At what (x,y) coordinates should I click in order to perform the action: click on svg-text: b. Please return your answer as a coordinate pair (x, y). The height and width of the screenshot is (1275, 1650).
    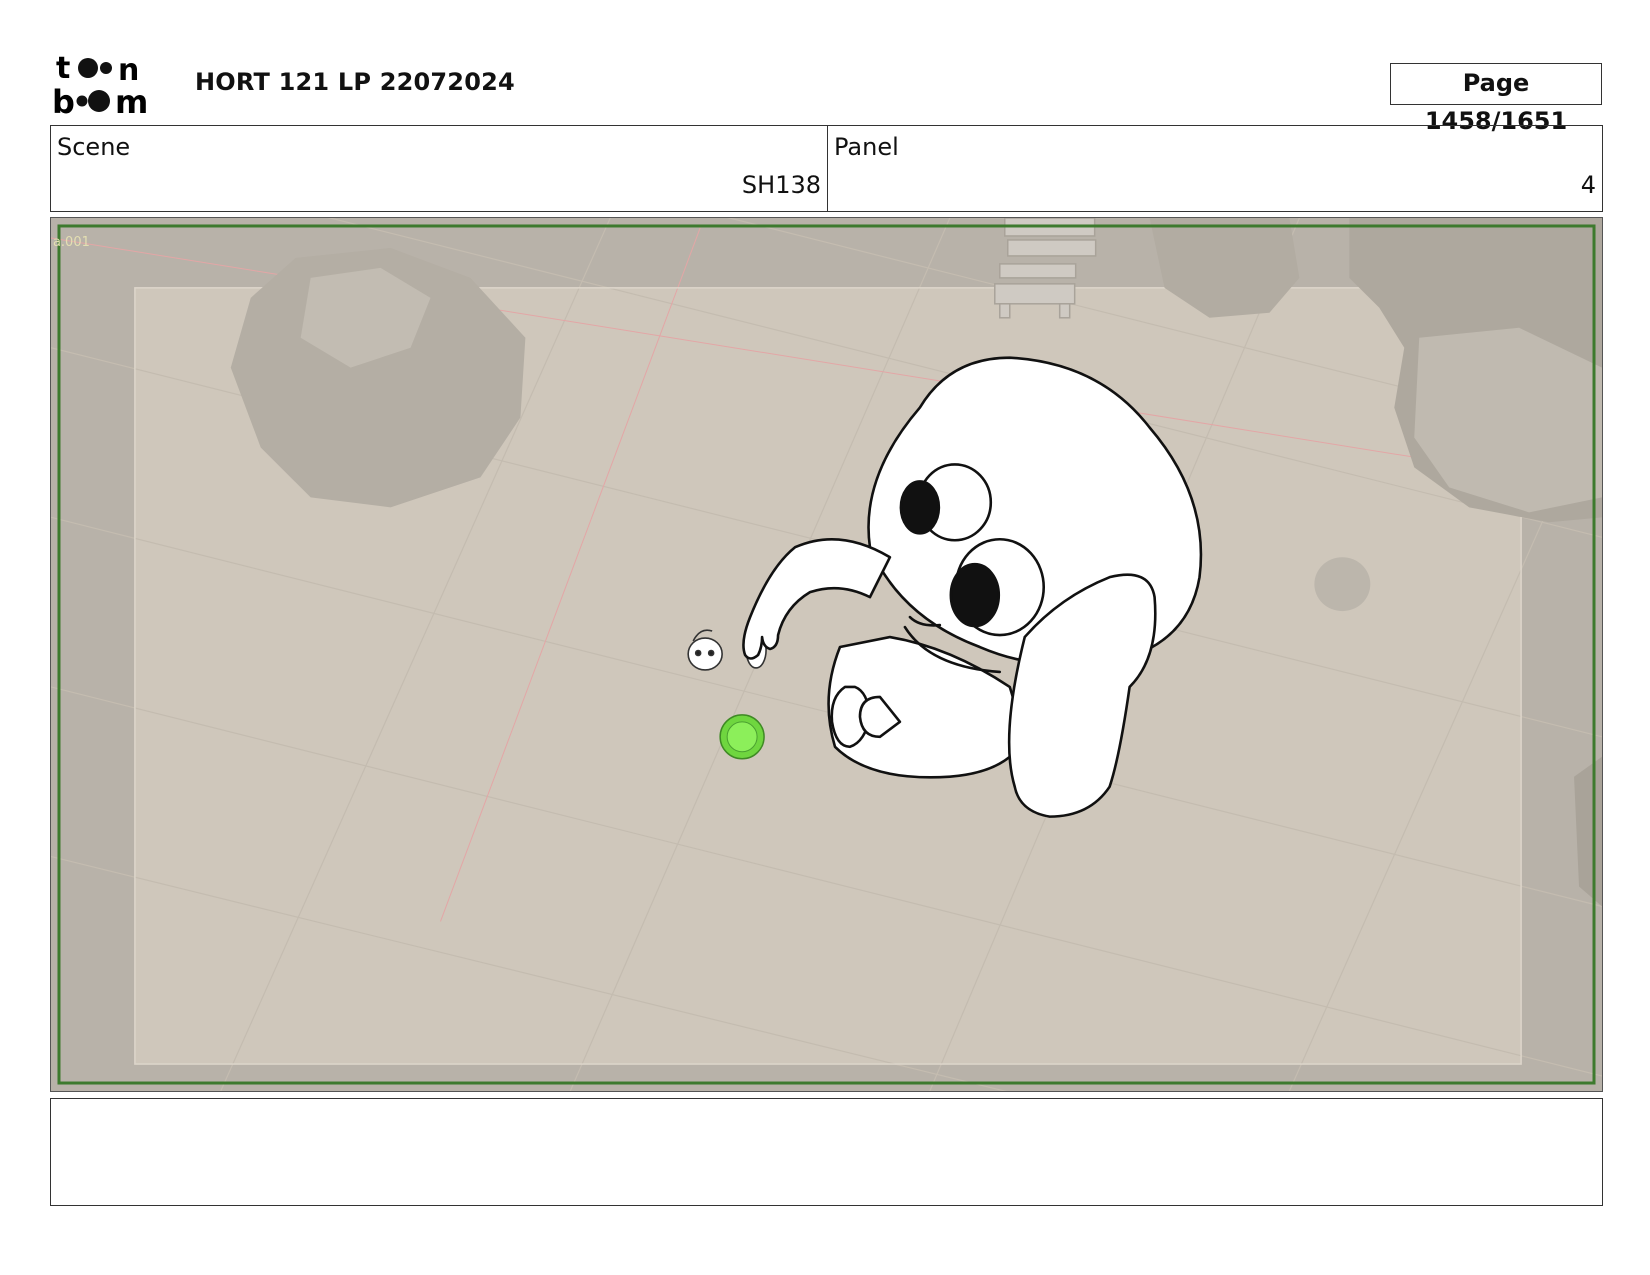
    Looking at the image, I should click on (63, 99).